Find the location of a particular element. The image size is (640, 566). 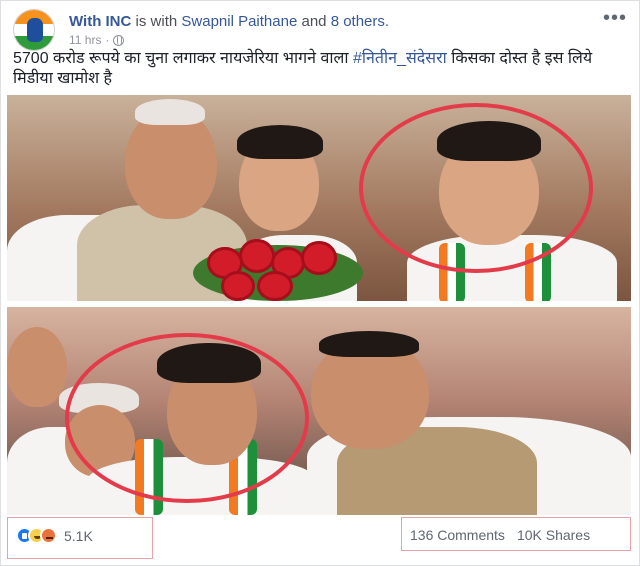

timestamp-link: 11 hrs is located at coordinates (85, 40).